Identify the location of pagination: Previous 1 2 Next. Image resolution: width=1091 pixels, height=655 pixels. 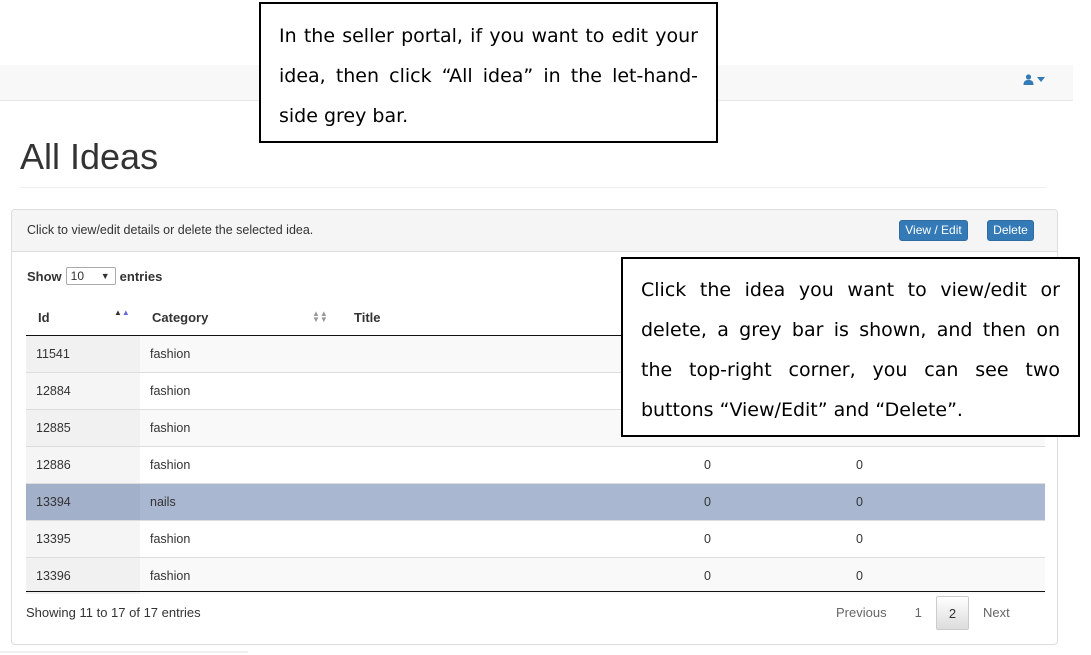
(923, 613).